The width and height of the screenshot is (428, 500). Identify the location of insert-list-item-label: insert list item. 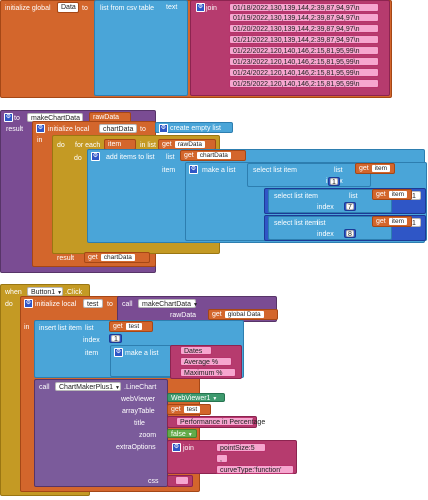
(60, 328).